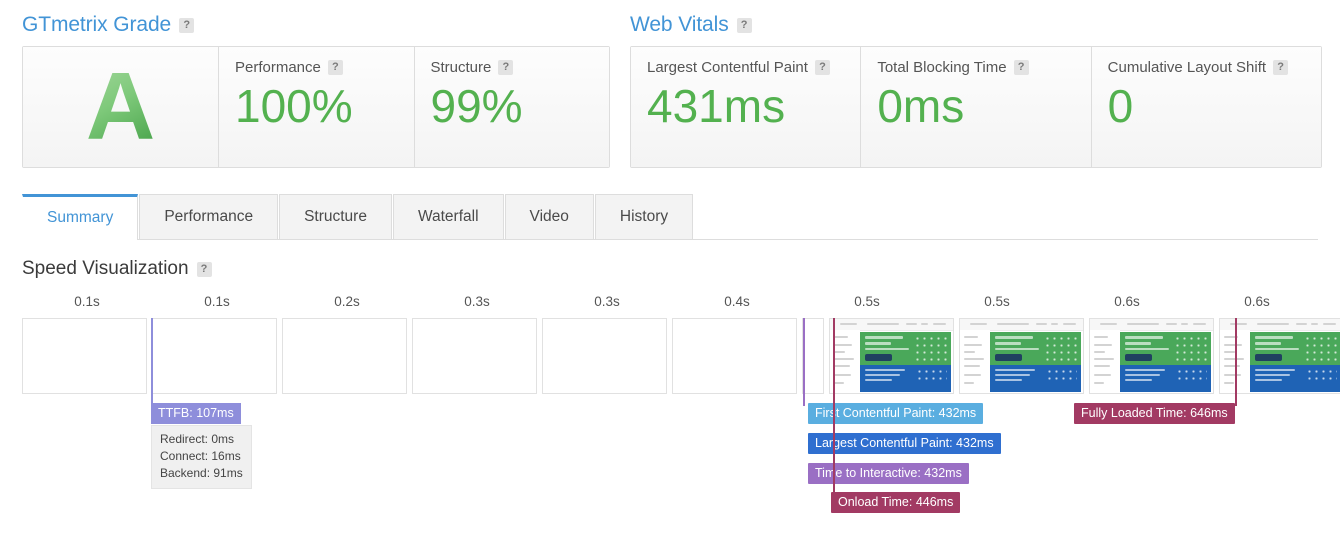  What do you see at coordinates (1206, 67) in the screenshot?
I see `cls-label-row: Cumulative Layout Shift ?` at bounding box center [1206, 67].